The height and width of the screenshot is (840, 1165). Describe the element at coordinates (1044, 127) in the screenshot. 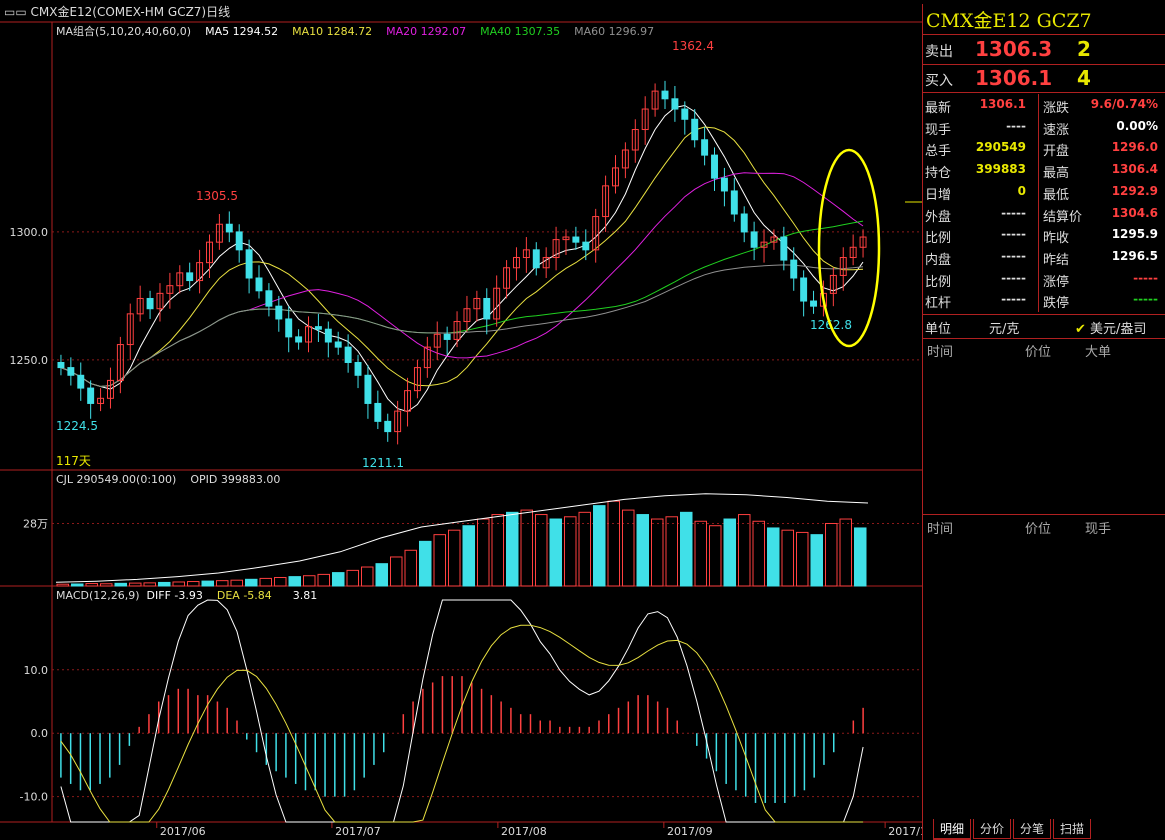

I see `quote-row: 现手 ---- 速涨 0.00%` at that location.